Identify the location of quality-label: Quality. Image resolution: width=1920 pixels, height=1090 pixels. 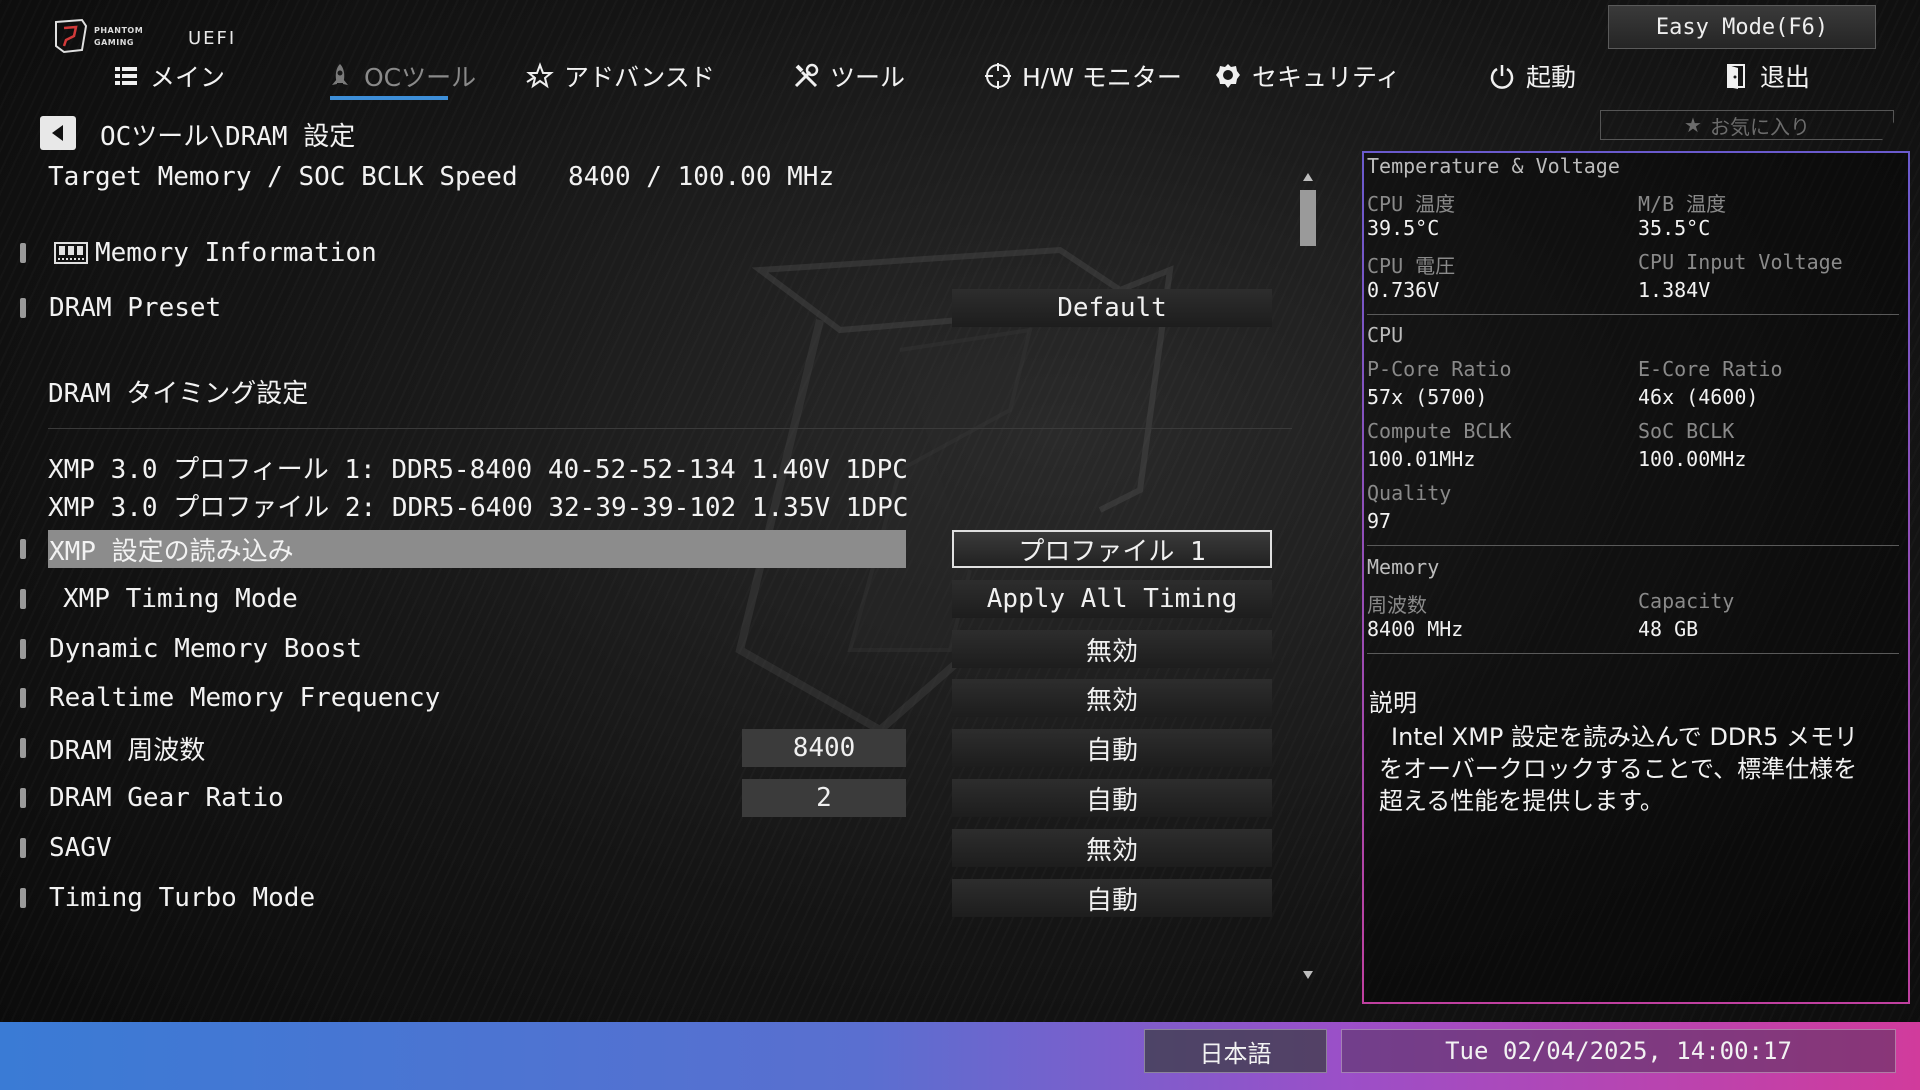
(1409, 493).